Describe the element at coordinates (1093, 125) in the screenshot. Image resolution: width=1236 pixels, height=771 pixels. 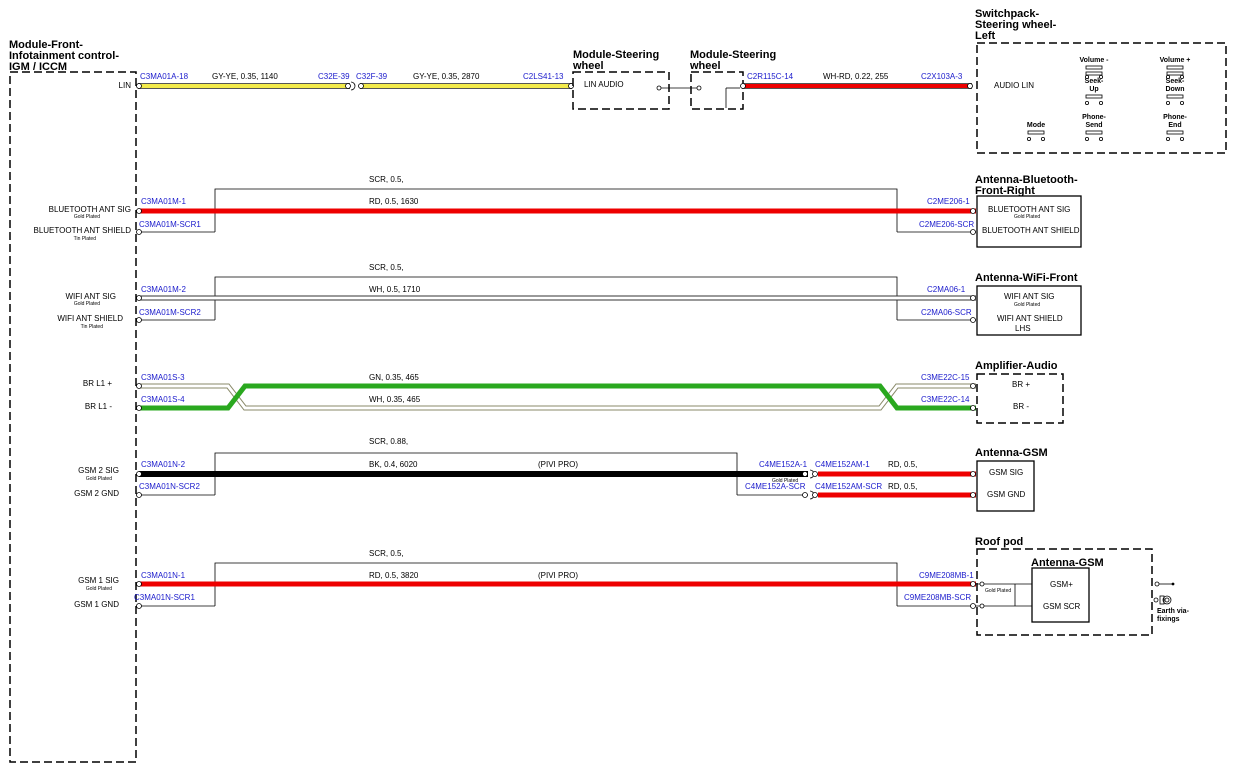
I see `switch-phone-send-label-2: Send` at that location.